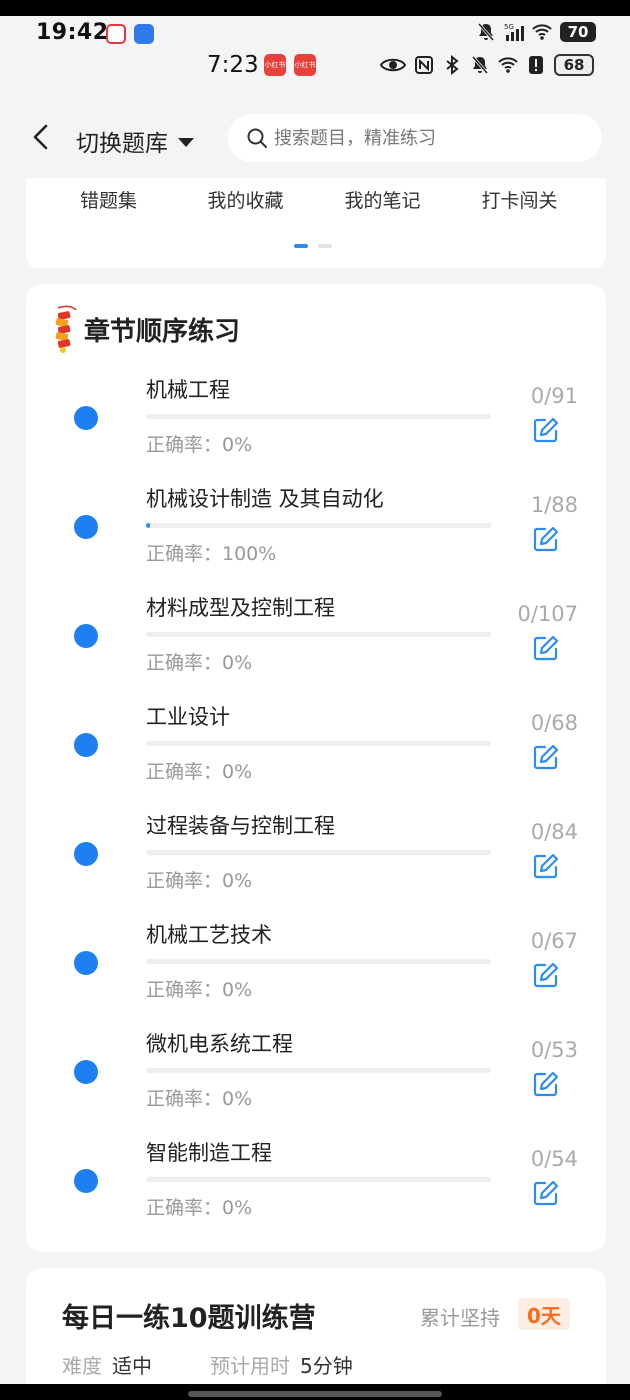  What do you see at coordinates (325, 246) in the screenshot?
I see `page-dot` at bounding box center [325, 246].